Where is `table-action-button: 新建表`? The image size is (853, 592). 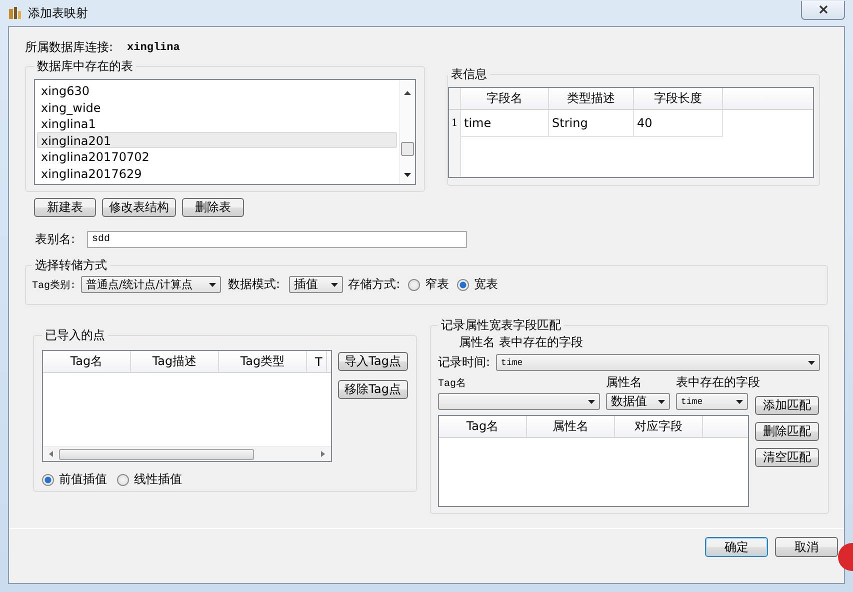
table-action-button: 新建表 is located at coordinates (65, 207).